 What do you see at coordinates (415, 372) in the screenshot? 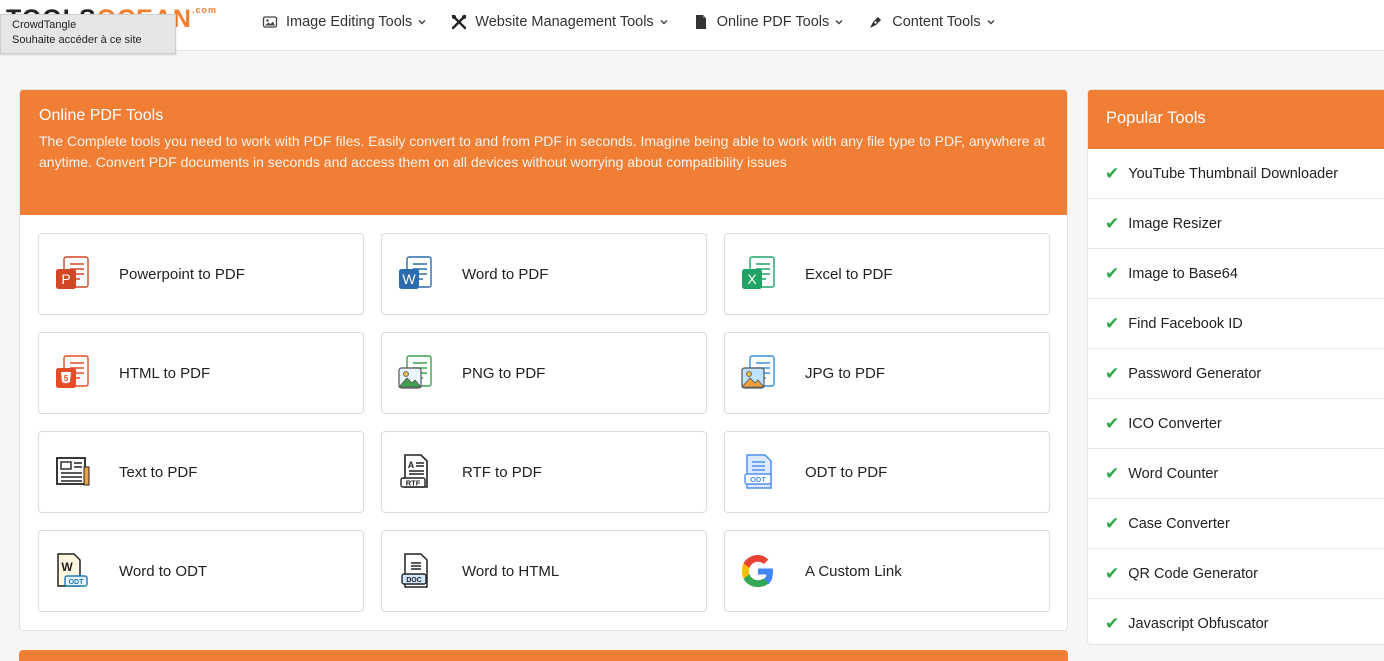
I see `png-image-icon` at bounding box center [415, 372].